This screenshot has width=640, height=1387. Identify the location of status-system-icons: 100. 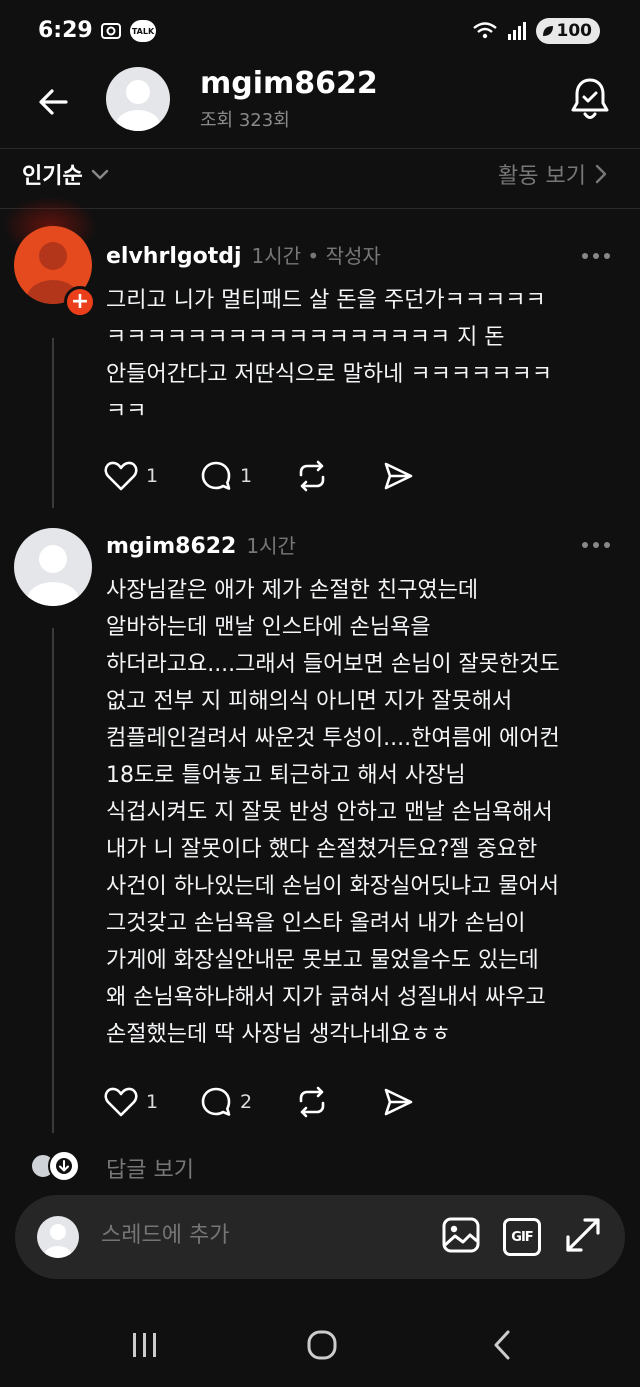
(536, 31).